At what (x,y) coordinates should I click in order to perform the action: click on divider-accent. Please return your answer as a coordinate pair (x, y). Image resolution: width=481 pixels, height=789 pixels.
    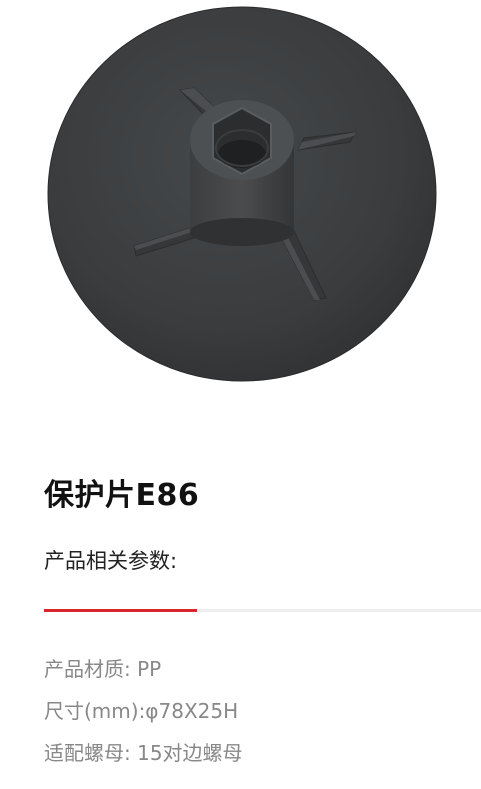
    Looking at the image, I should click on (120, 610).